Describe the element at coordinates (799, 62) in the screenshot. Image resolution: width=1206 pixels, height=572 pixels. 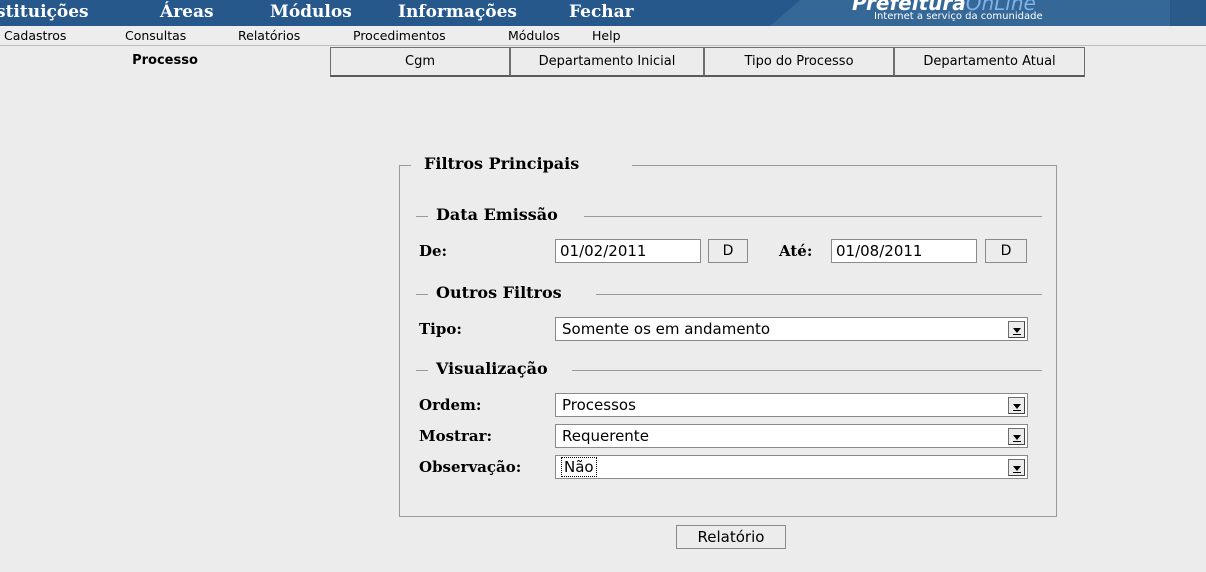
I see `tab-tipo-do-processo: Tipo do Processo` at that location.